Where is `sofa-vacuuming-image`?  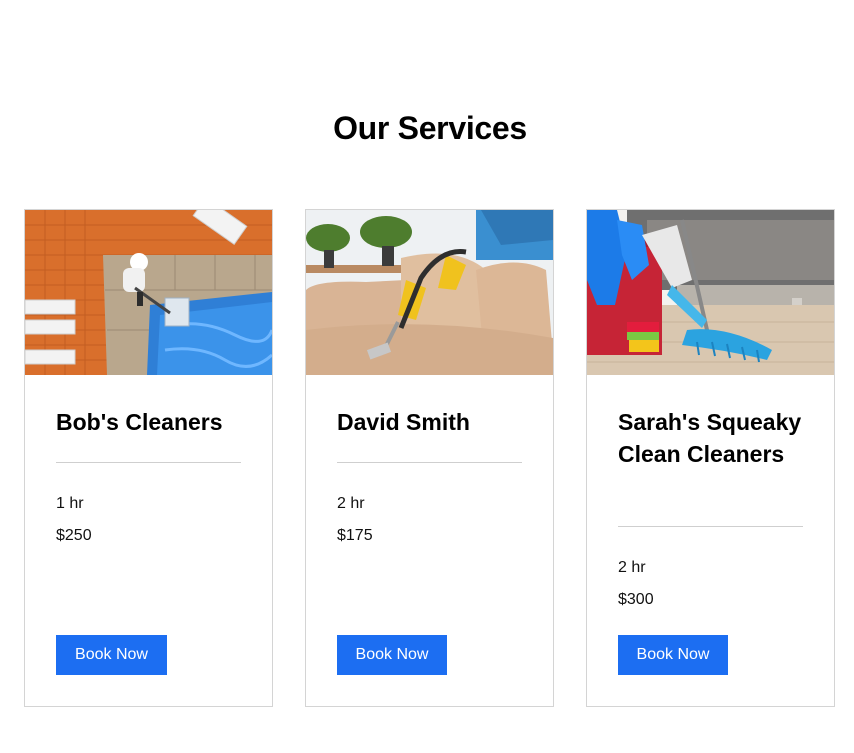
sofa-vacuuming-image is located at coordinates (429, 292).